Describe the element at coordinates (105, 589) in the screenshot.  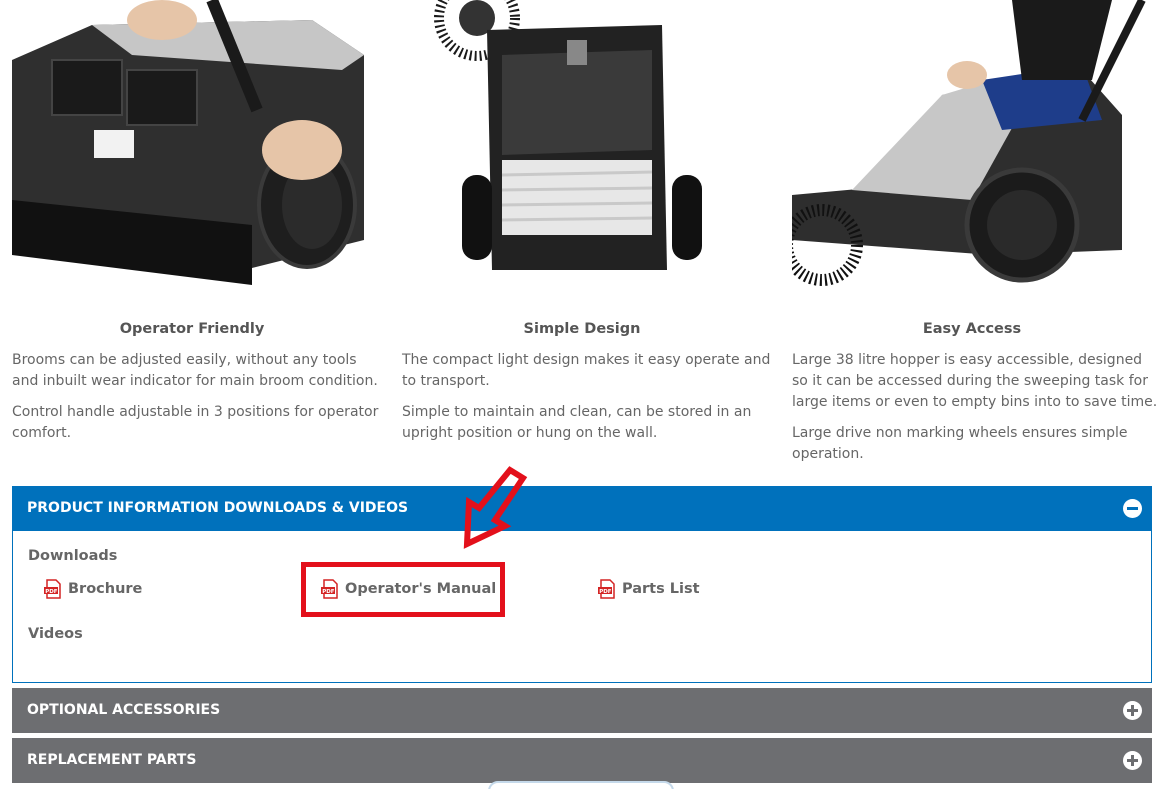
I see `brochure-label: Brochure` at that location.